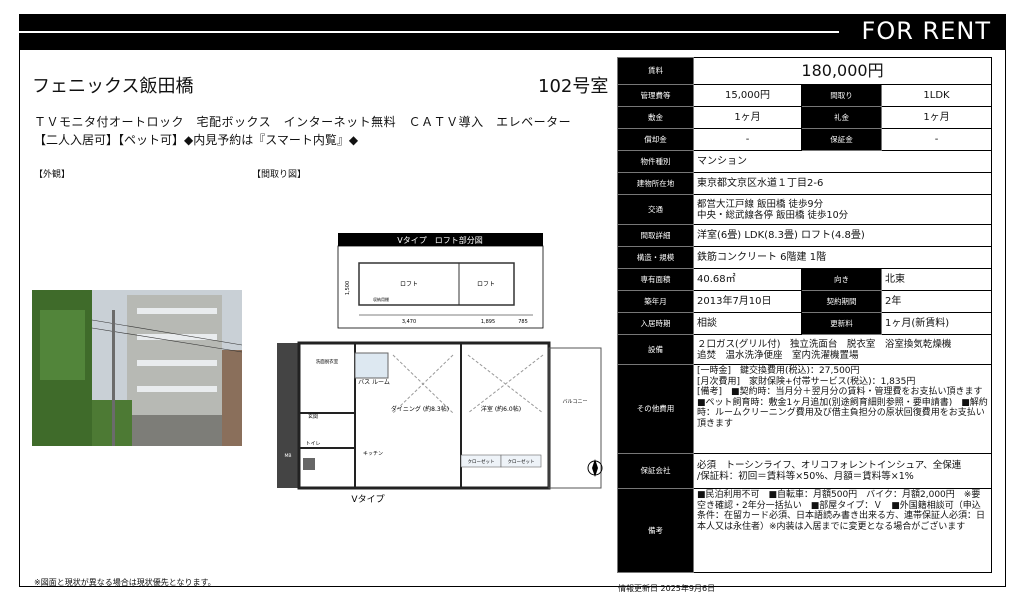 The height and width of the screenshot is (597, 1028). I want to click on equipment-line-1: ２口ガス(グリル付) 独立洗面台 脱衣室 浴室換気乾燥機, so click(824, 344).